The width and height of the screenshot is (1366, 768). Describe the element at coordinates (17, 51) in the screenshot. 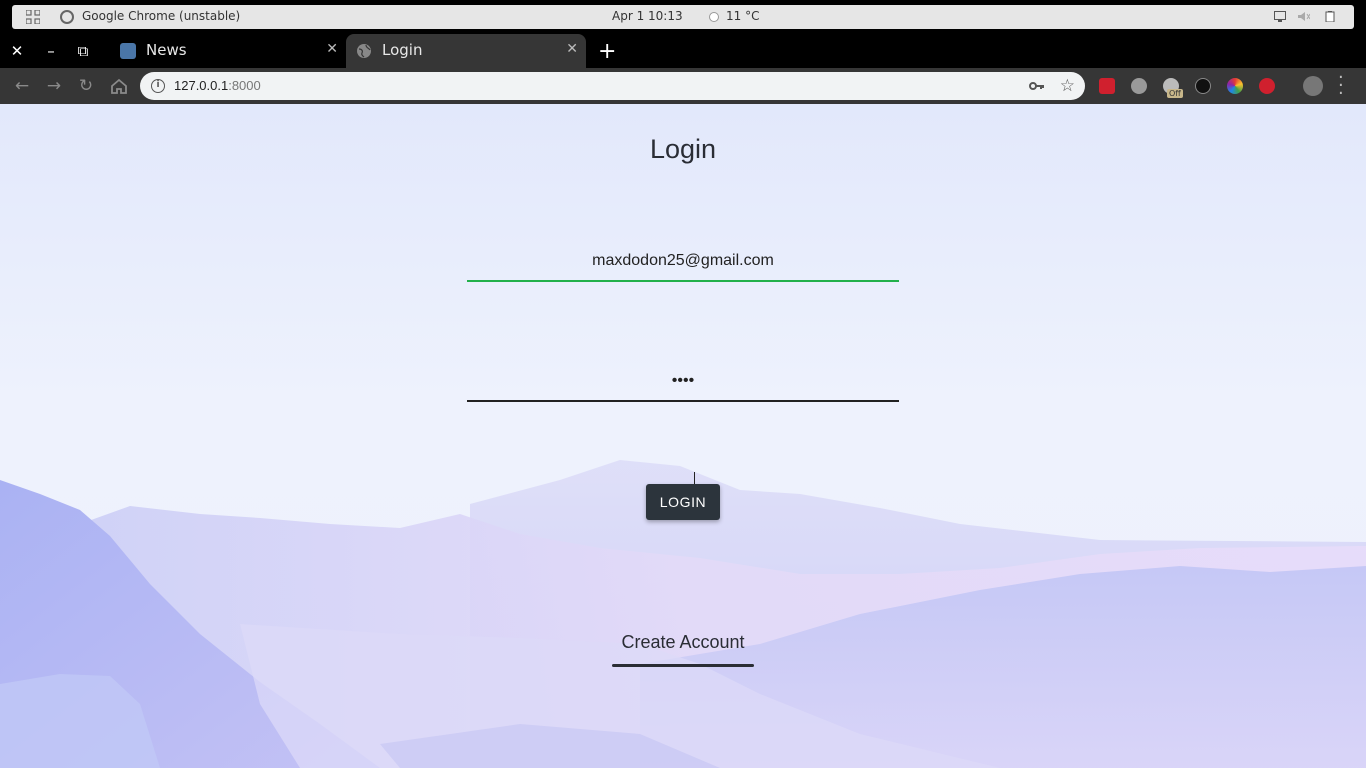

I see `window-close-button: ✕` at that location.